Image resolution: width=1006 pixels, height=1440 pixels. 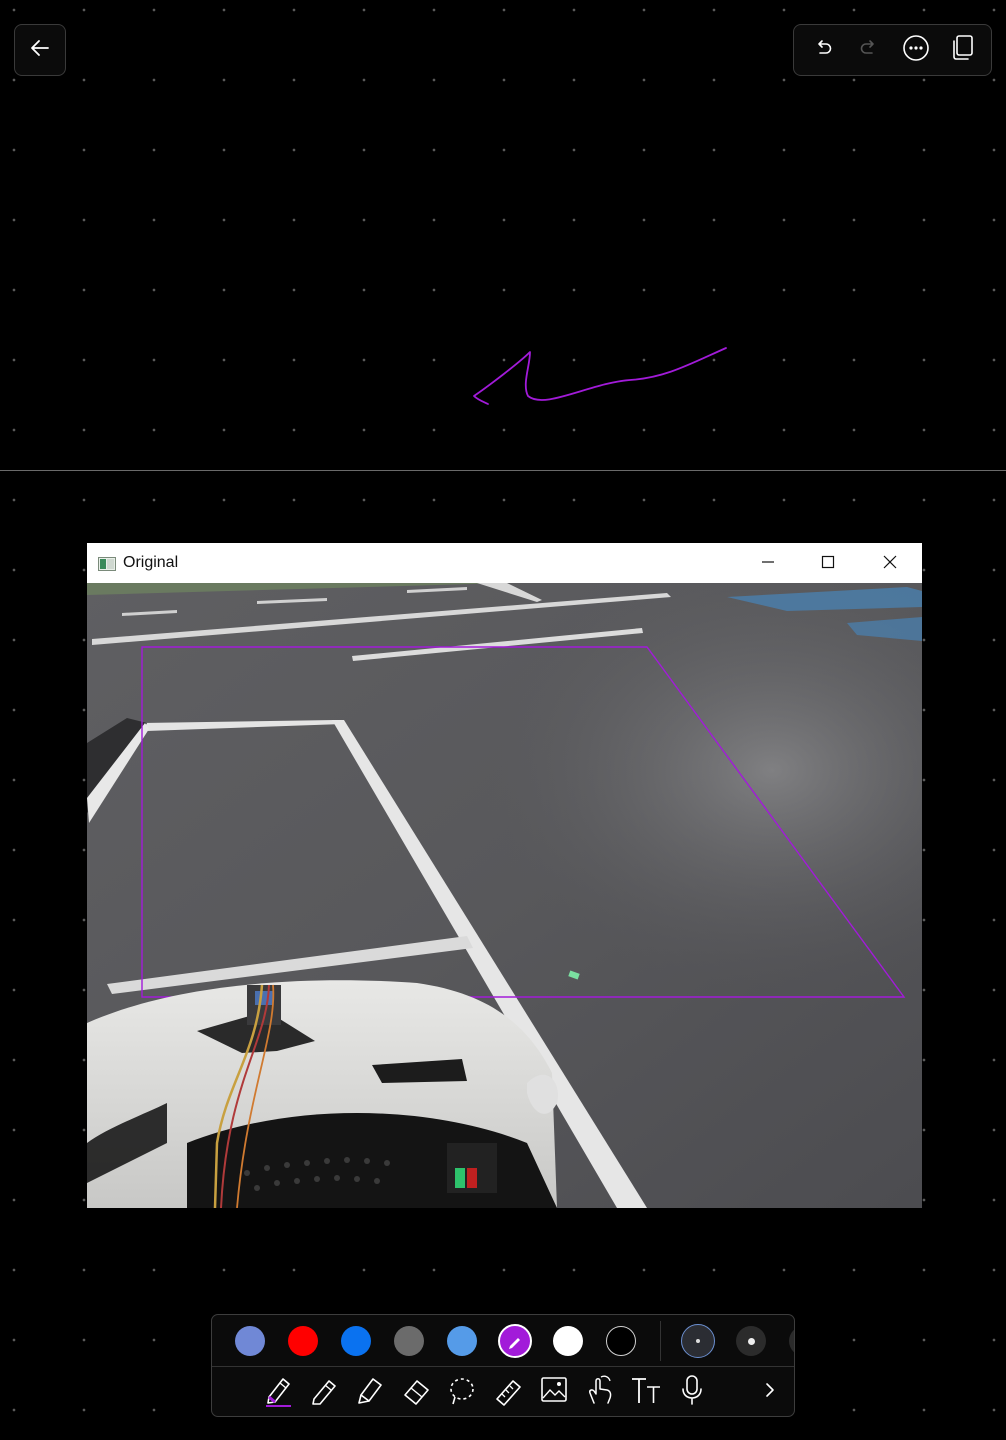 What do you see at coordinates (409, 1341) in the screenshot?
I see `color-swatch-gray` at bounding box center [409, 1341].